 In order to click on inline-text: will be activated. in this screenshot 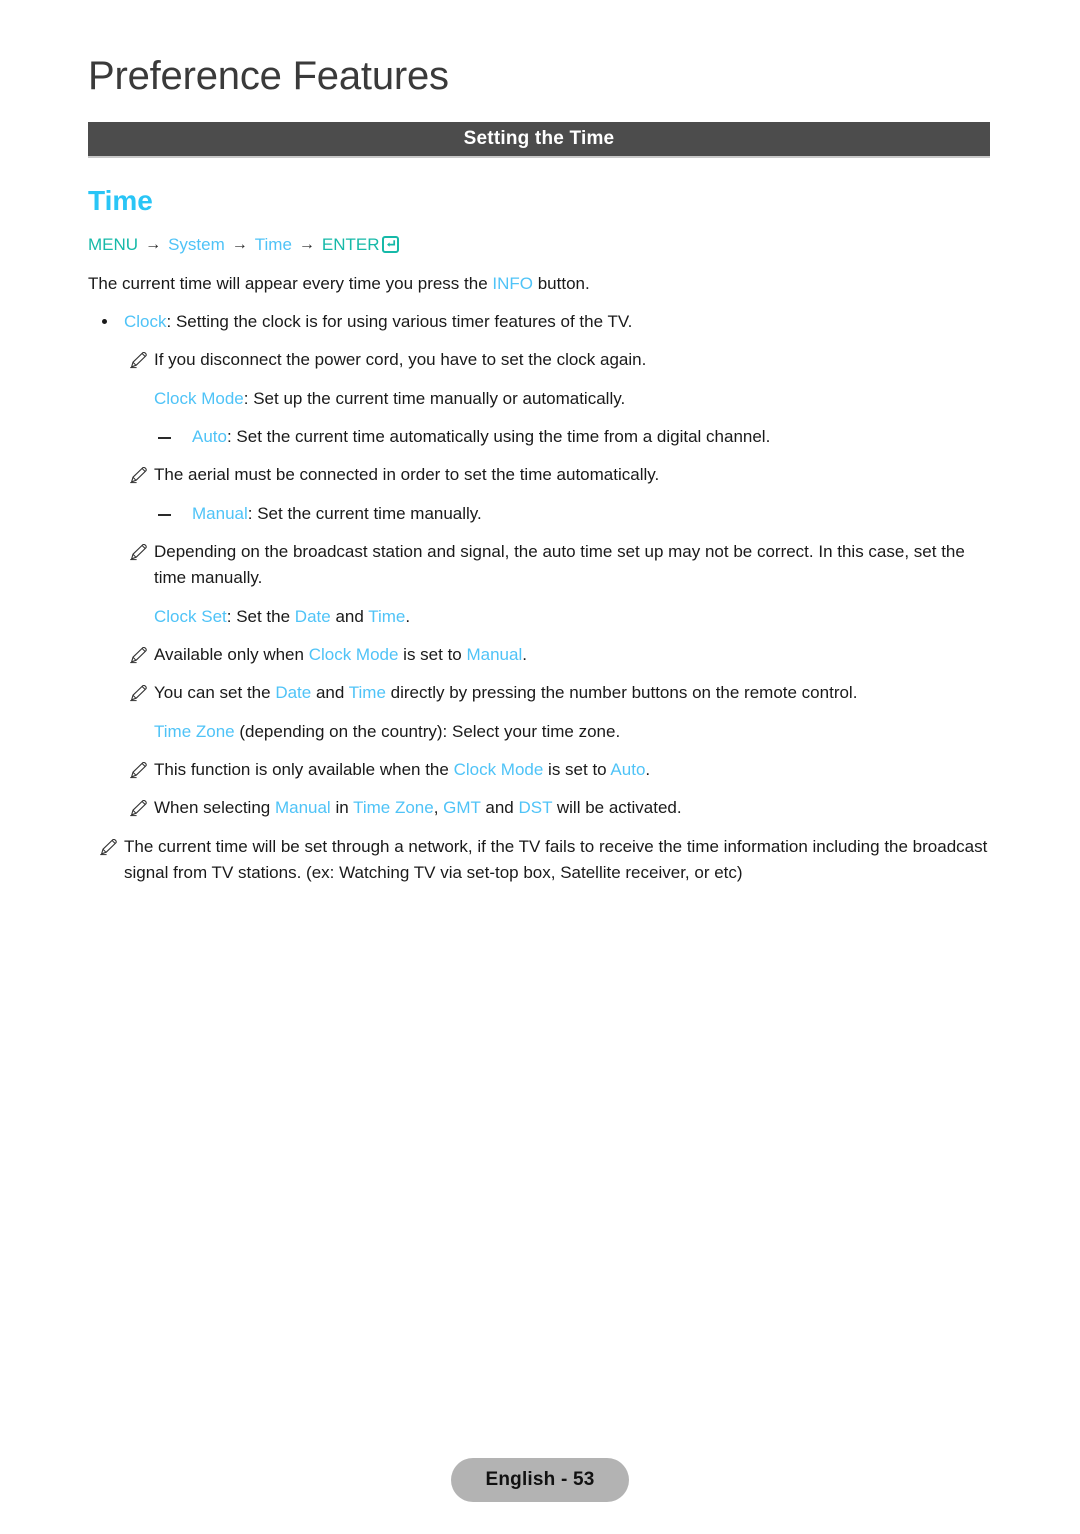, I will do `click(617, 808)`.